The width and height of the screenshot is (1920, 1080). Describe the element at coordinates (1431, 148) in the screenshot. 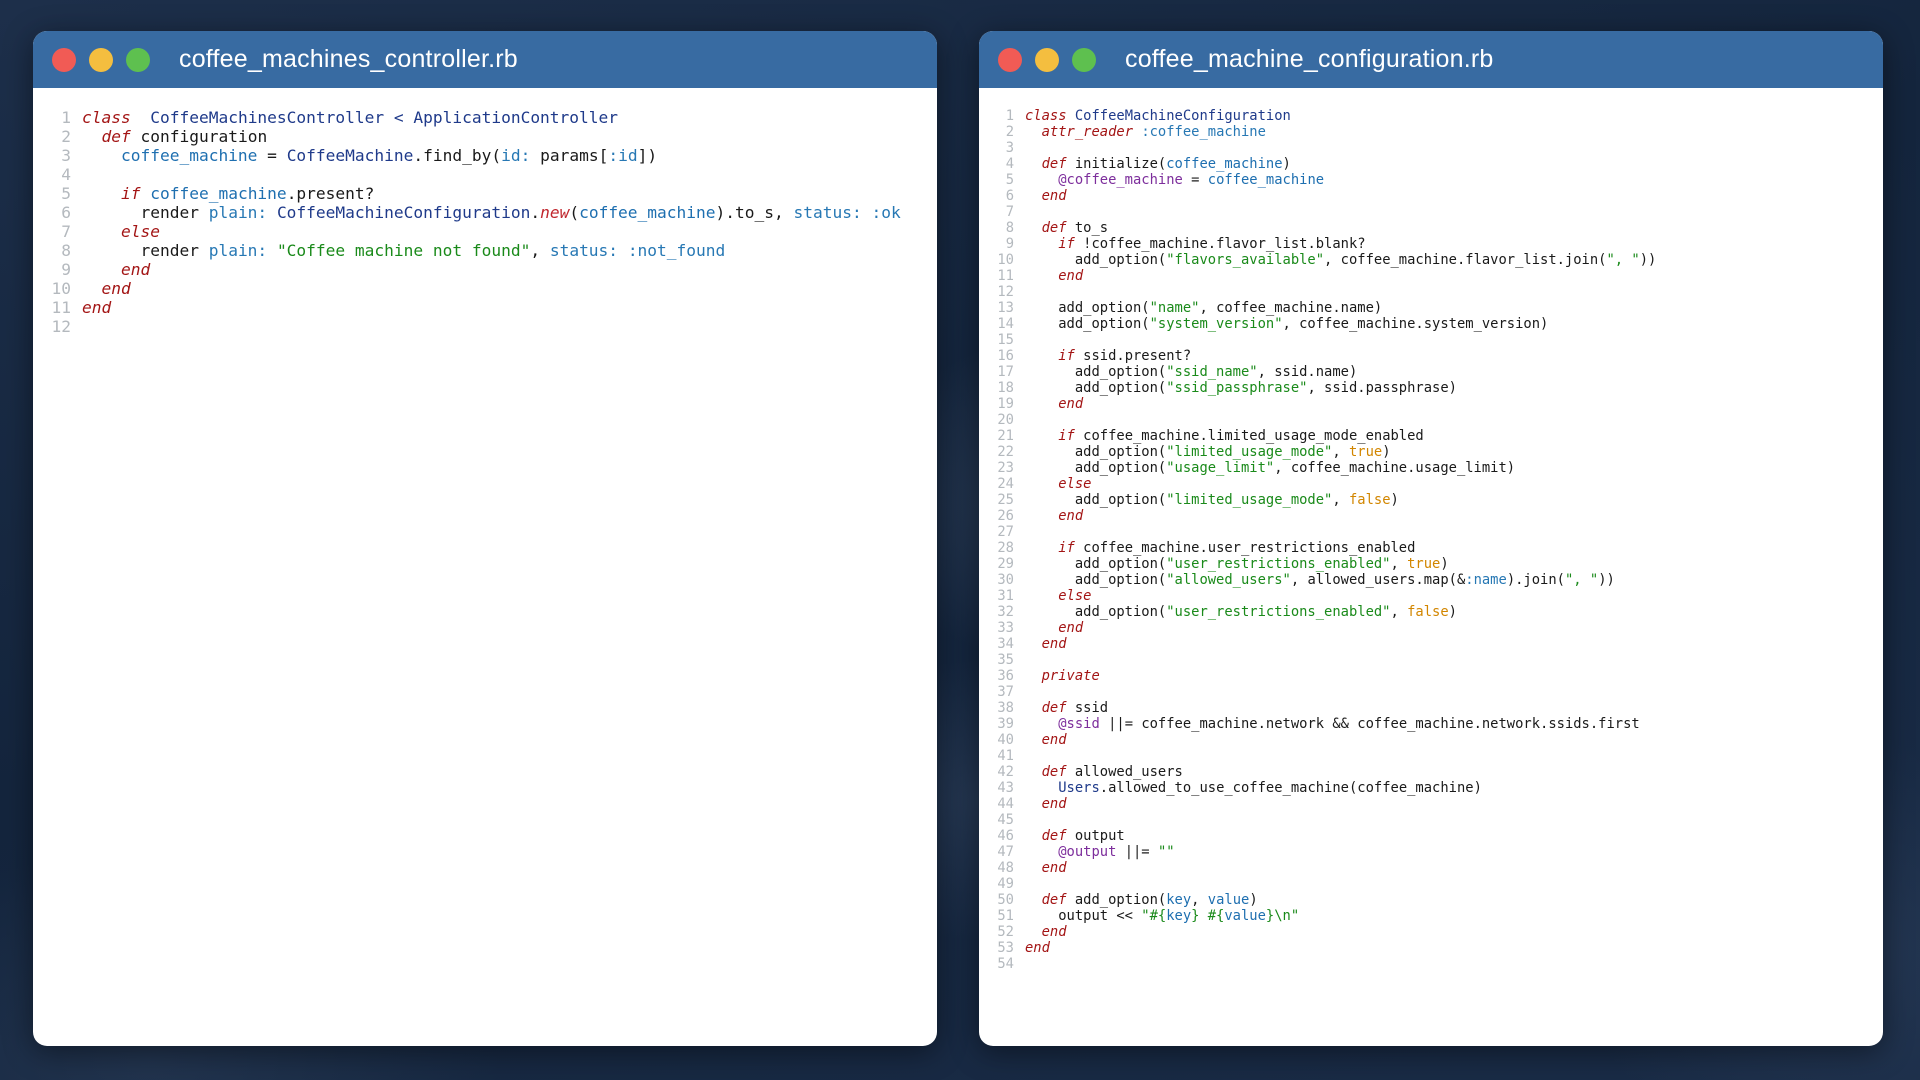

I see `code-line: 3` at that location.